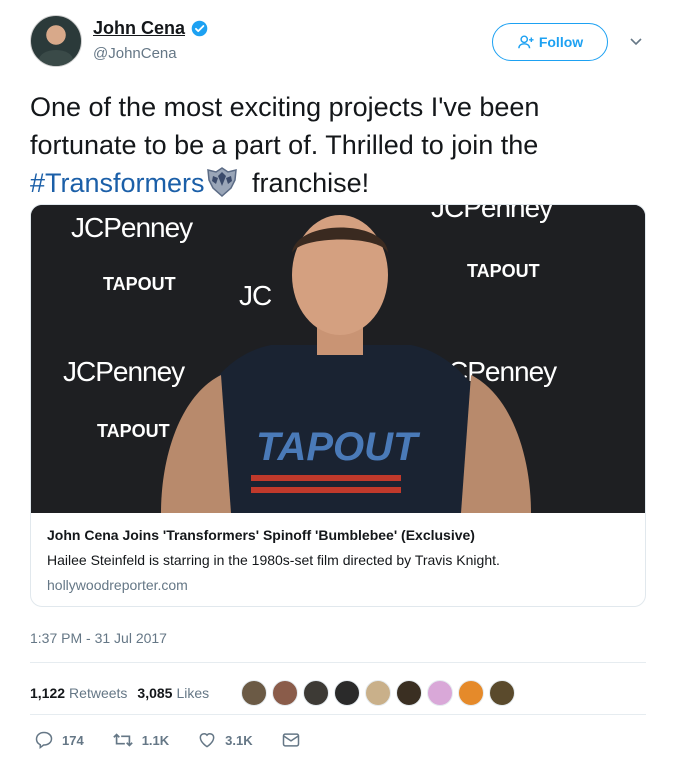 The width and height of the screenshot is (681, 782). Describe the element at coordinates (636, 41) in the screenshot. I see `chevron-down-icon` at that location.